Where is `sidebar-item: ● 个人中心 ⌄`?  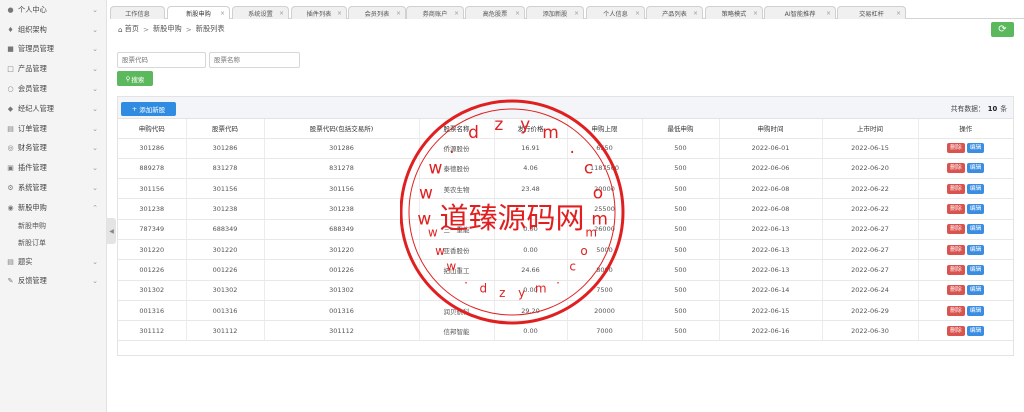
sidebar-item: ● 个人中心 ⌄ is located at coordinates (53, 10).